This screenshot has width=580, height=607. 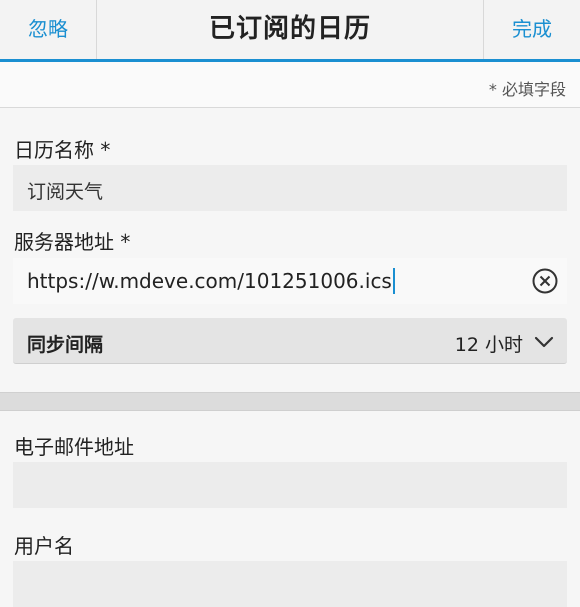 I want to click on title-bar: 忽略 已订阅的日历 完成, so click(x=290, y=31).